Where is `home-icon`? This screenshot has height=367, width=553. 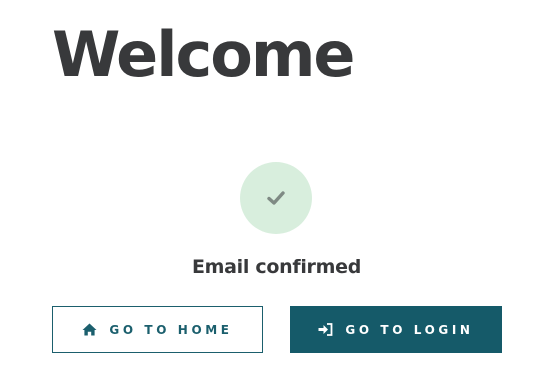
home-icon is located at coordinates (89, 329).